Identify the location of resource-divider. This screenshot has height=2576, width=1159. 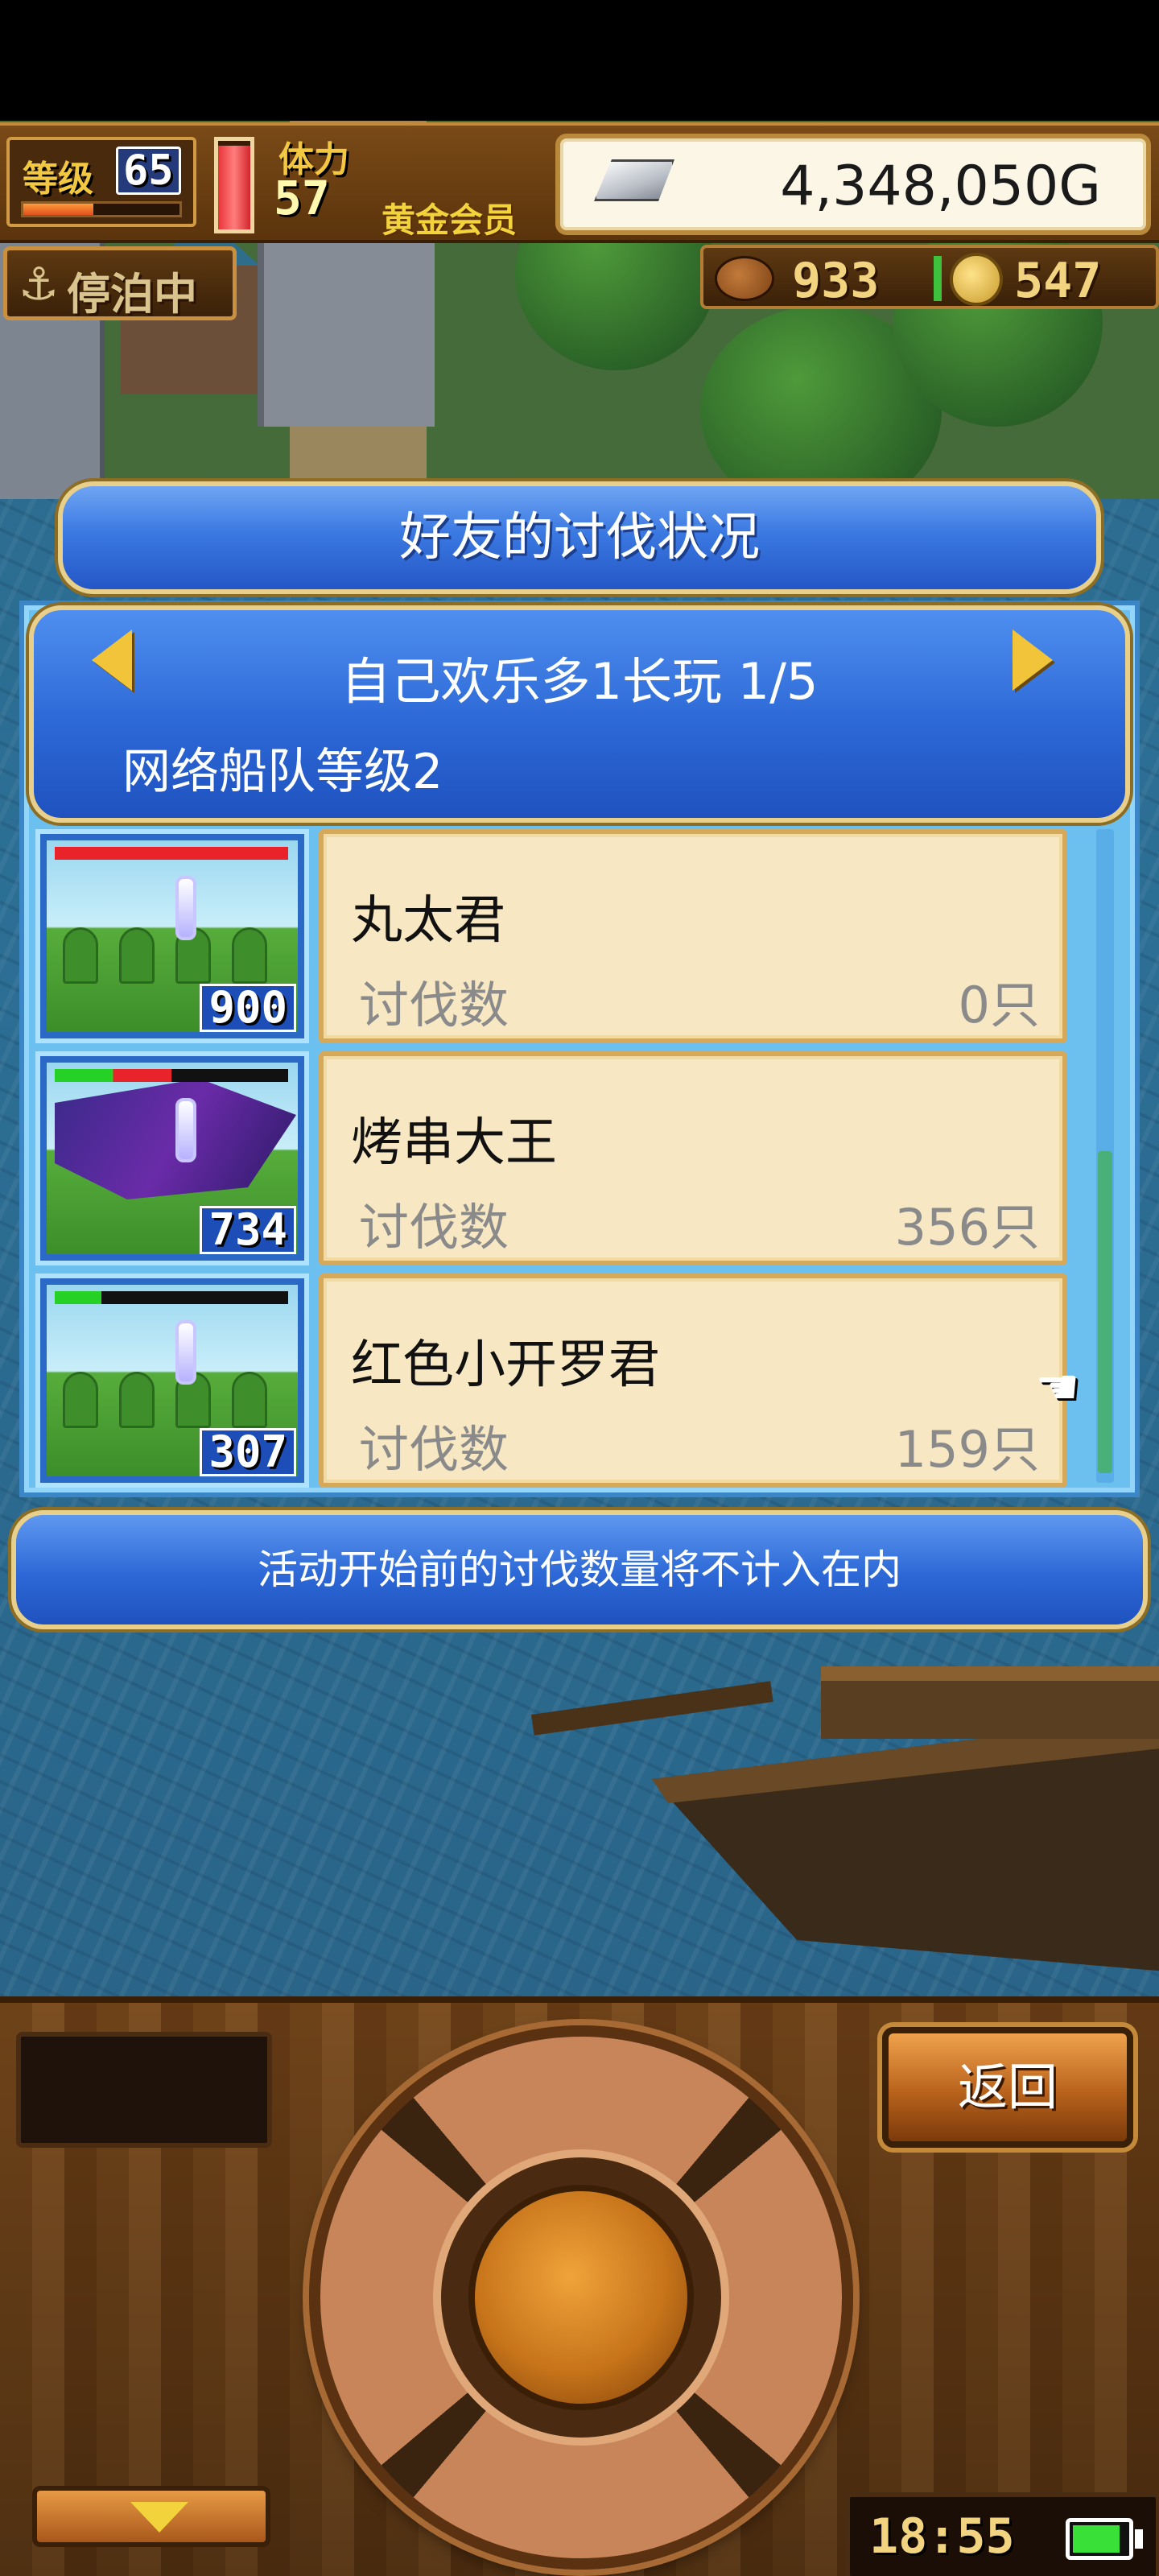
(938, 278).